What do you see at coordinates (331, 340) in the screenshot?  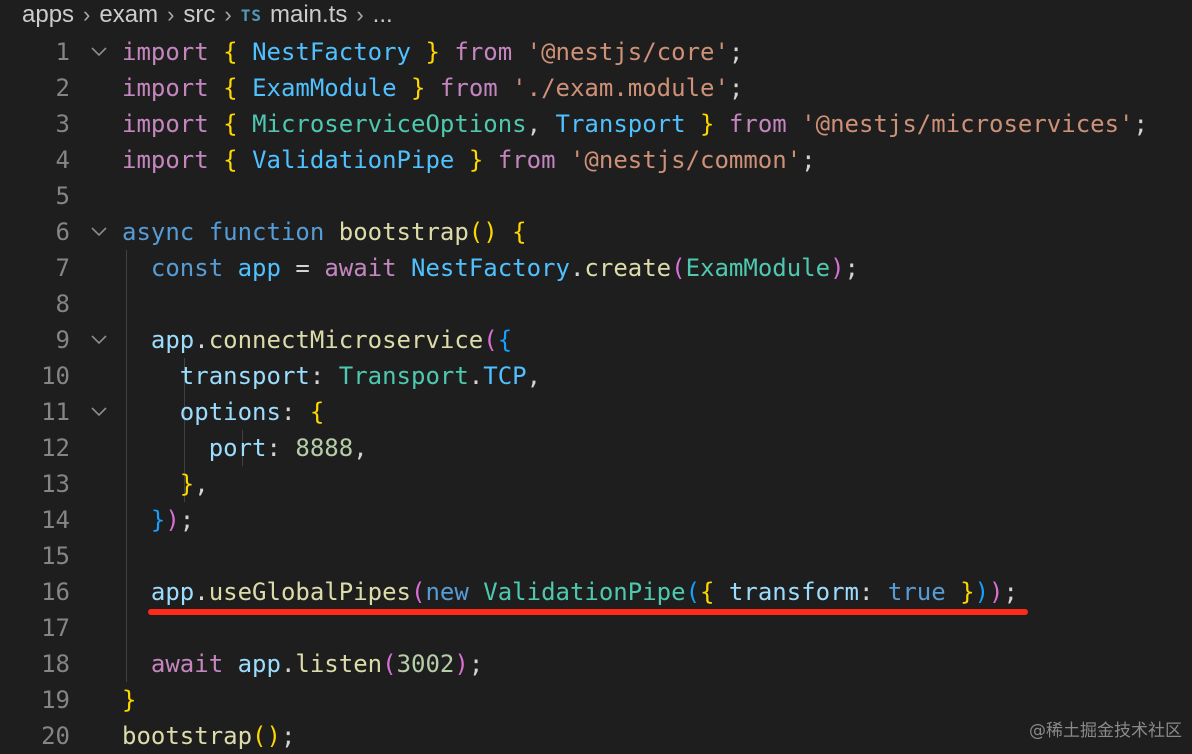 I see `code-text: app.connectMicroservice({` at bounding box center [331, 340].